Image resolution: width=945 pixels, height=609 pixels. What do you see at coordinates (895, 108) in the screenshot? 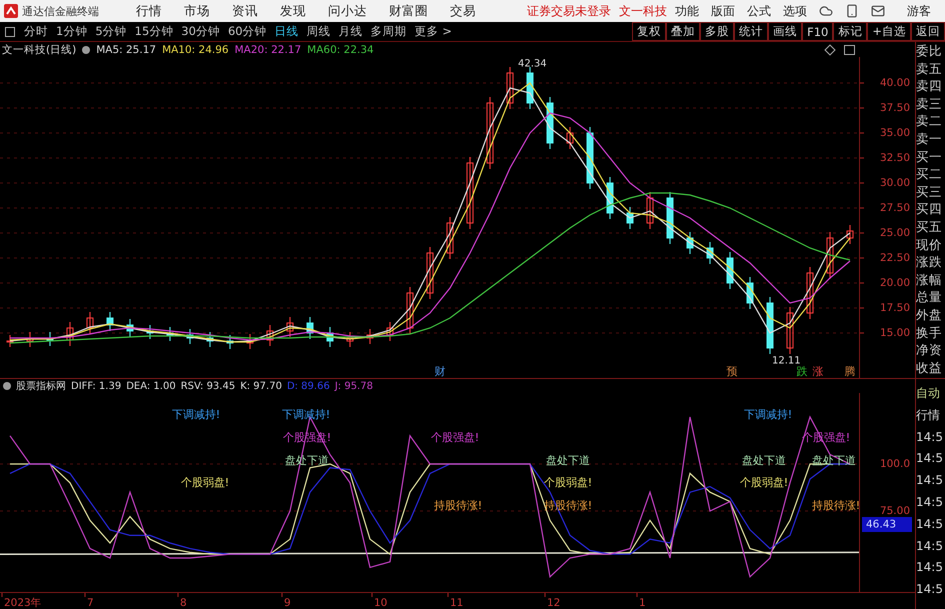
I see `axis-label: 37.50` at bounding box center [895, 108].